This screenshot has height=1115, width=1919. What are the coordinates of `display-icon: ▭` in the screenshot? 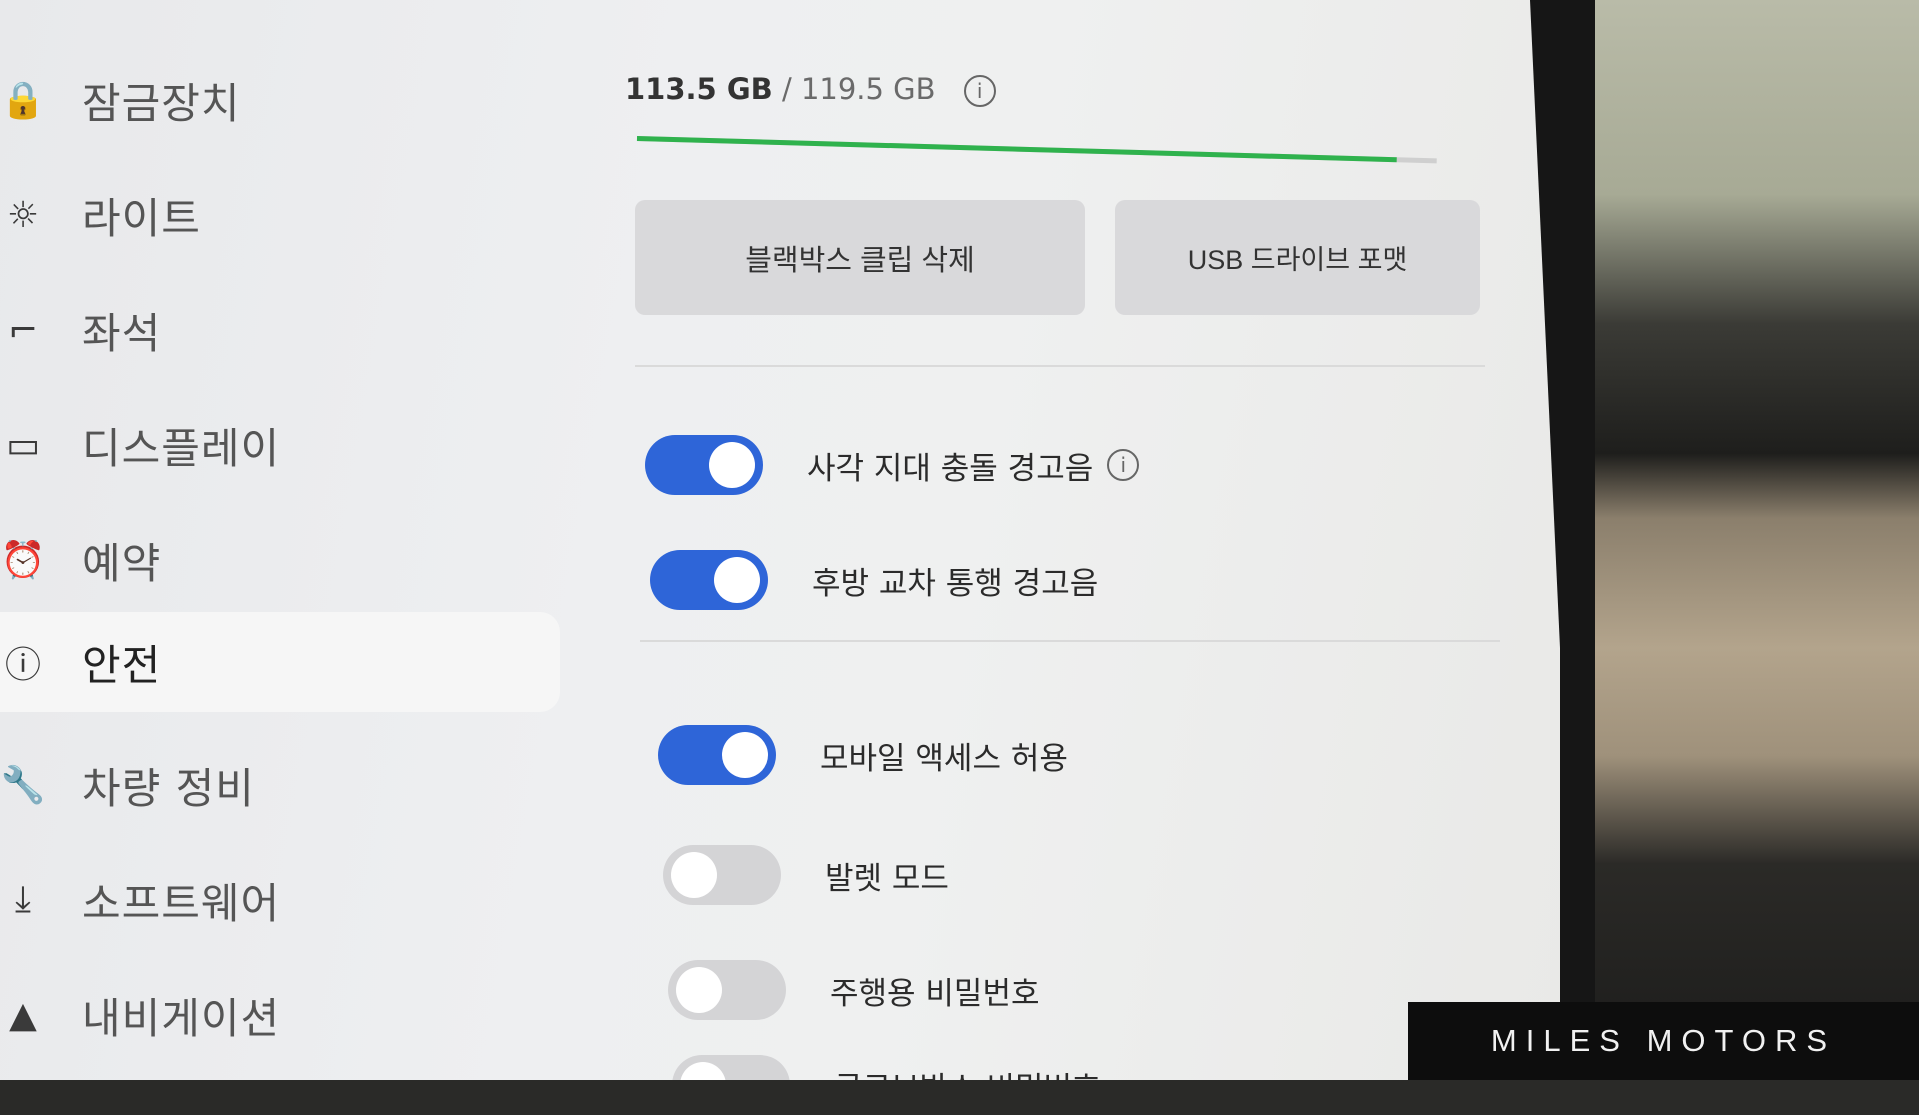 It's located at (22, 445).